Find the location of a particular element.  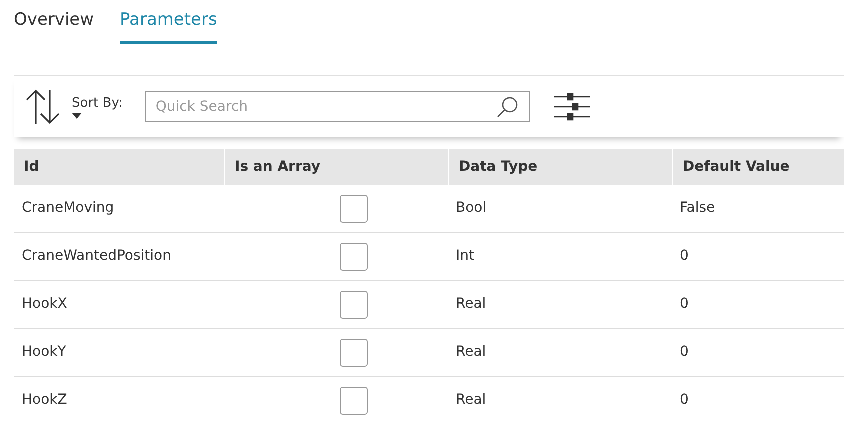

table-cell: CraneMoving is located at coordinates (119, 209).